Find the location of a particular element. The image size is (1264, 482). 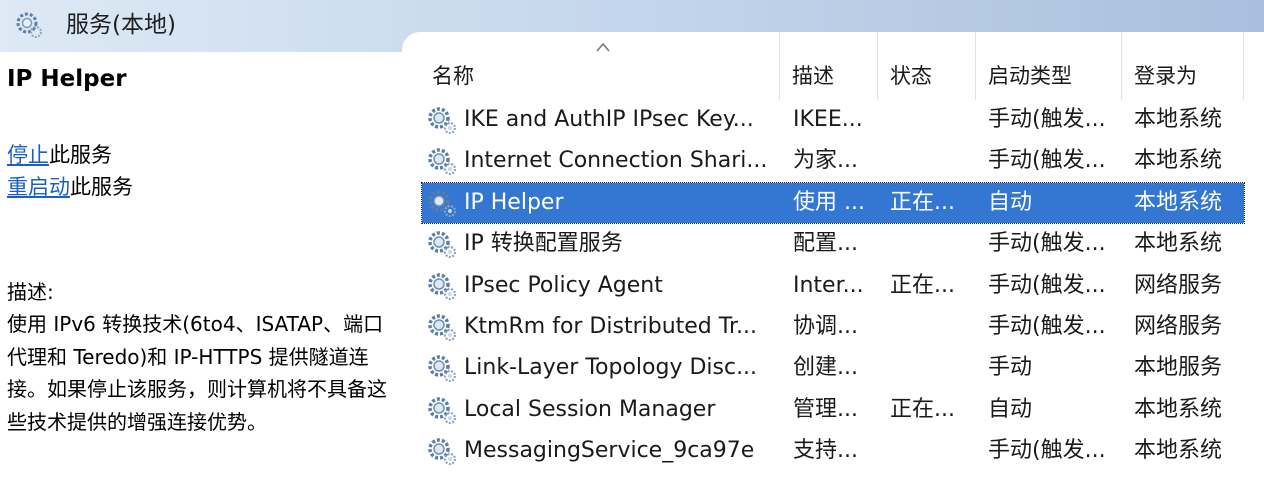

description-label: 描述: is located at coordinates (30, 292).